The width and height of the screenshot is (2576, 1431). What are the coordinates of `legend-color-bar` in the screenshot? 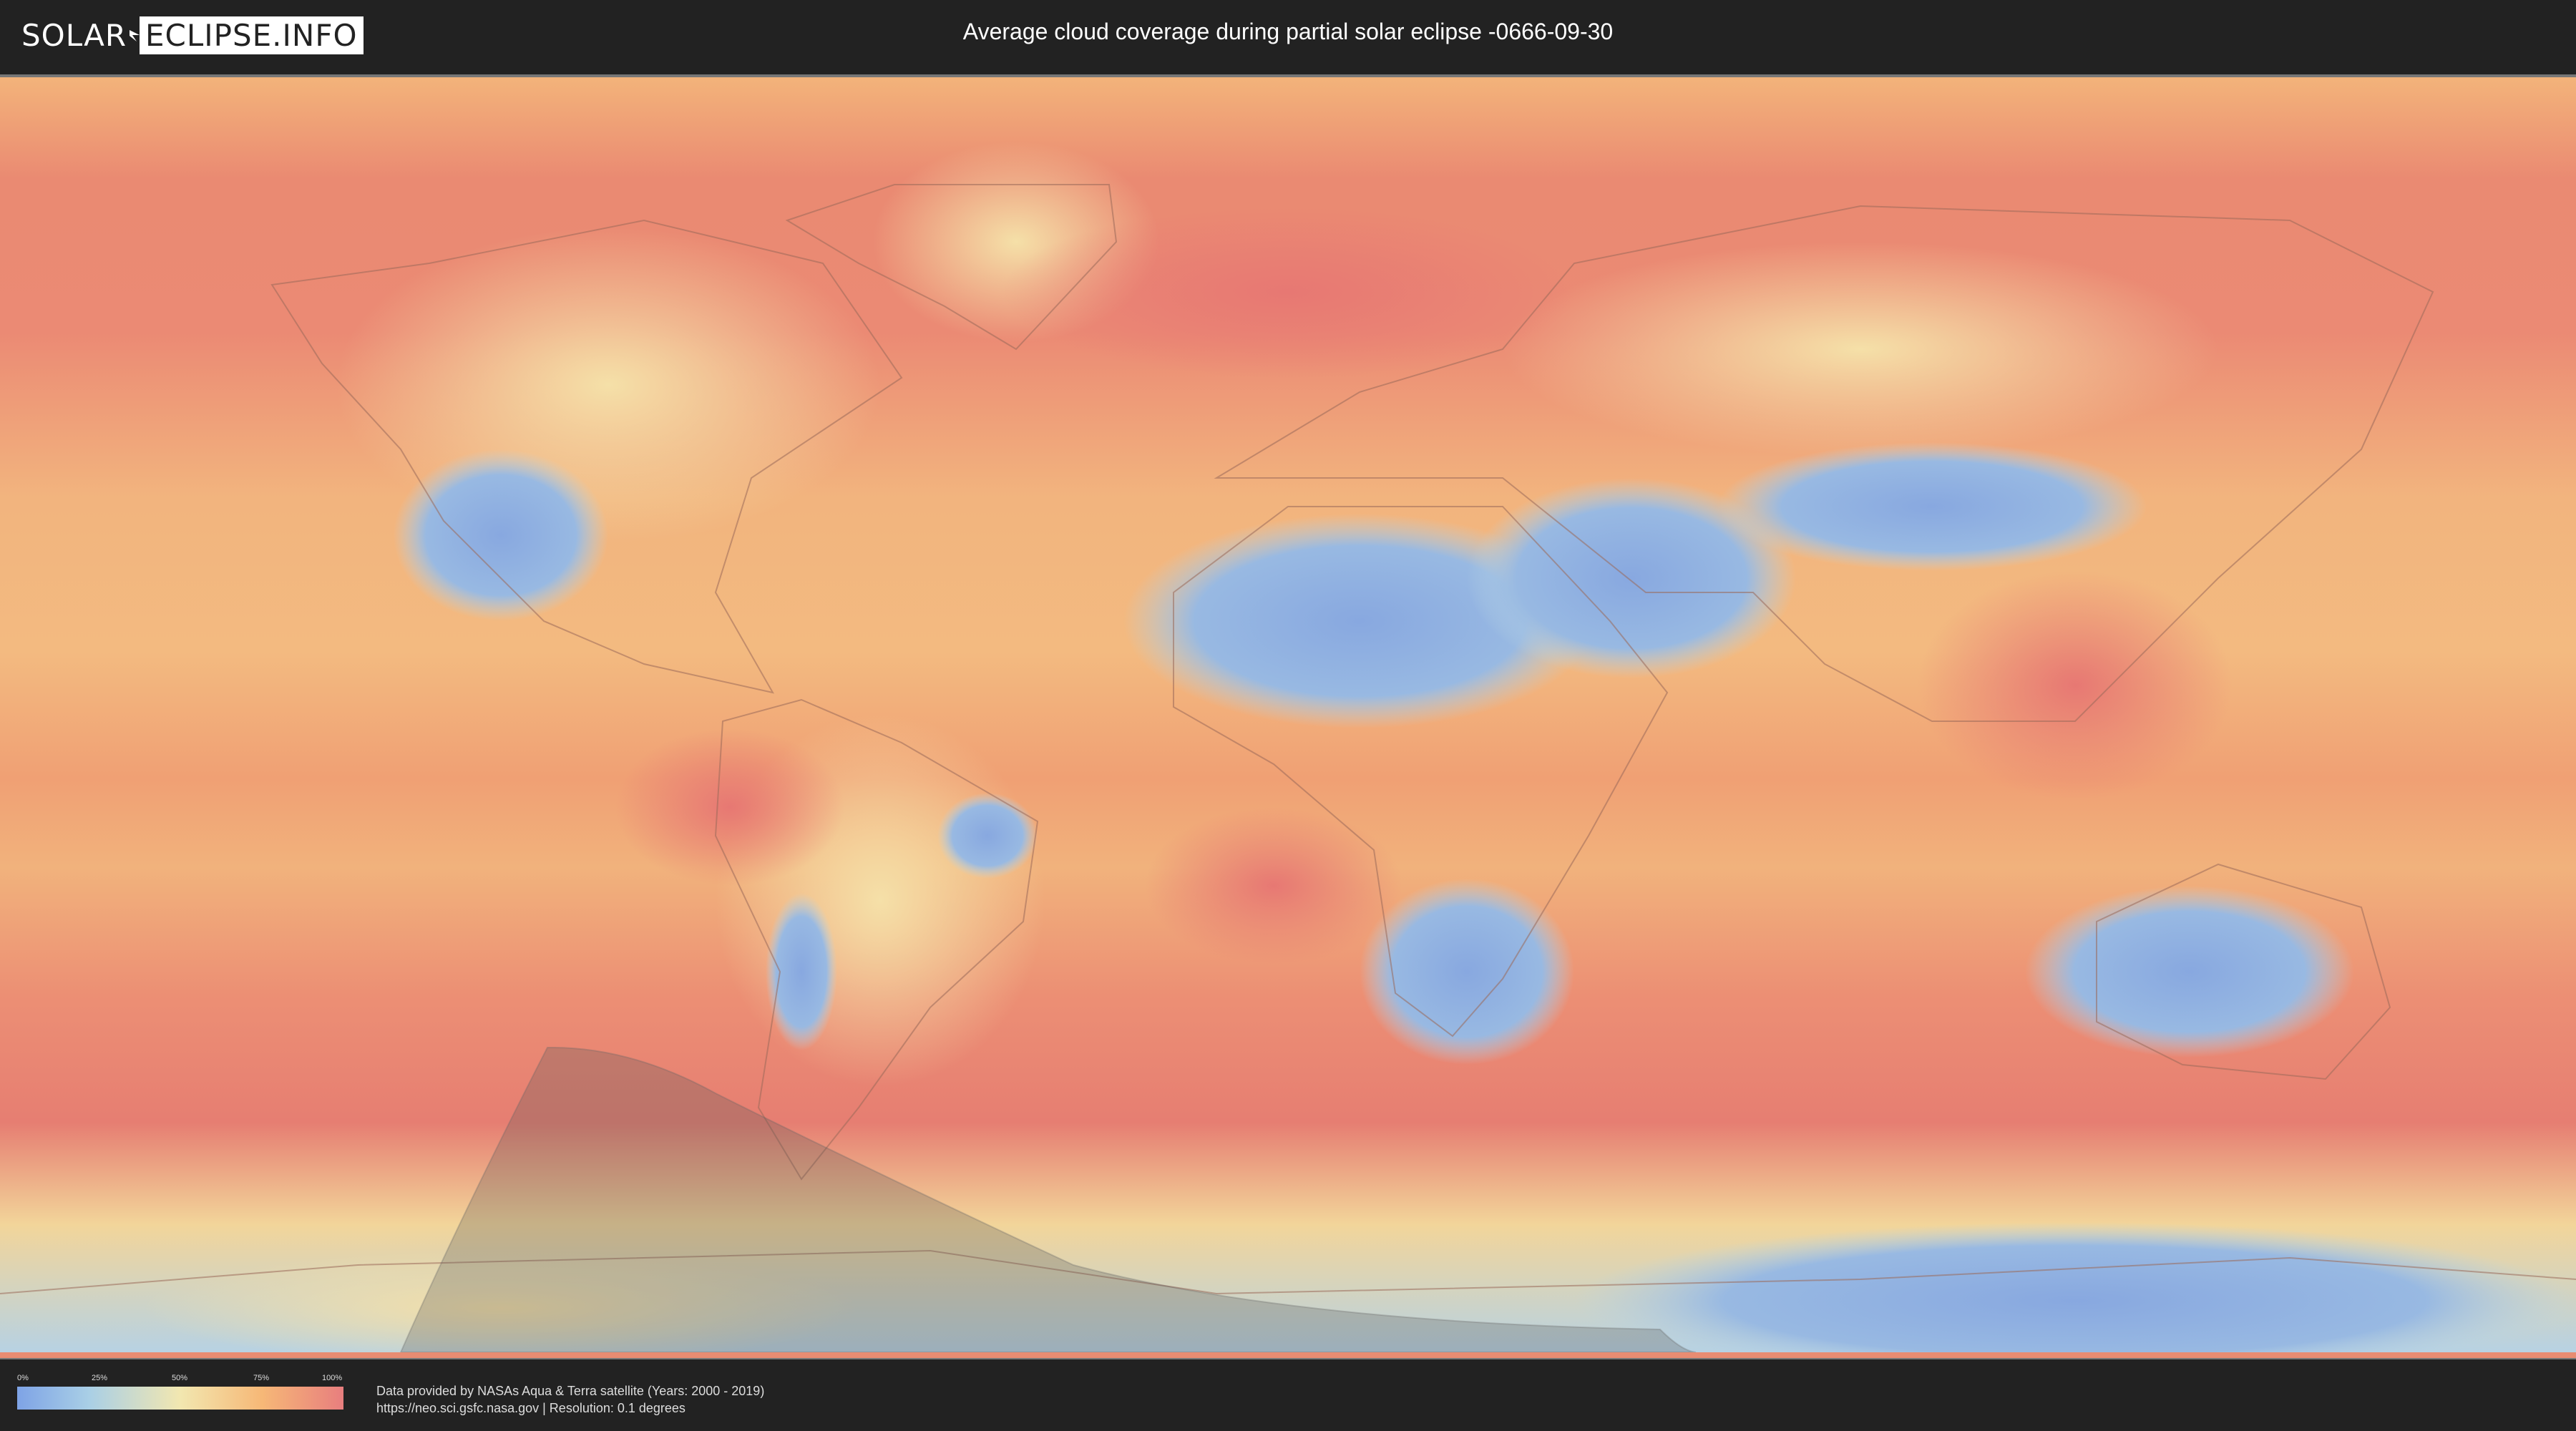 It's located at (180, 1398).